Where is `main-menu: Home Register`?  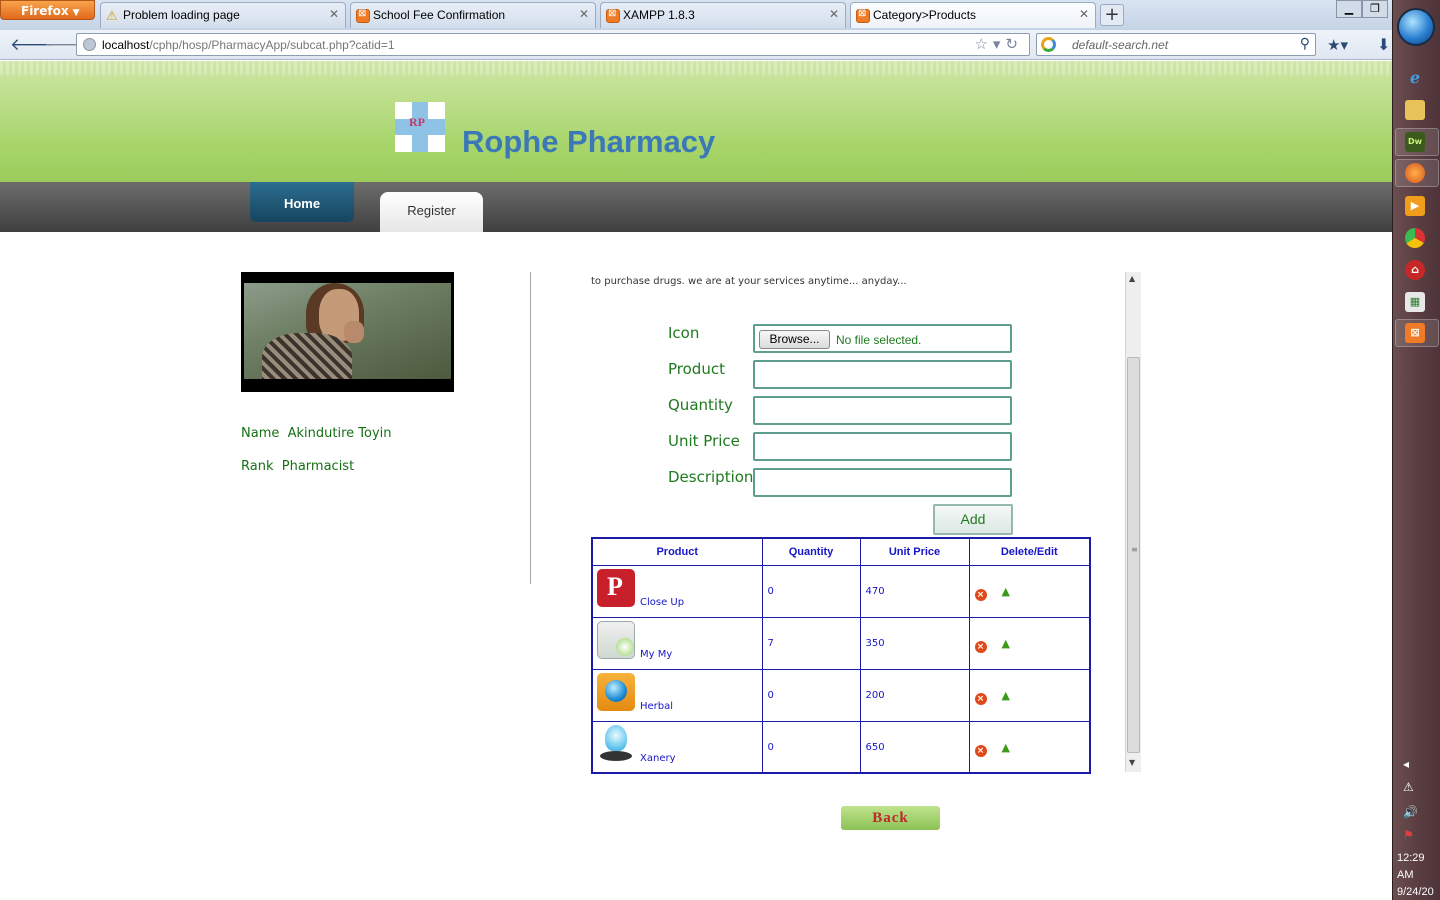 main-menu: Home Register is located at coordinates (696, 207).